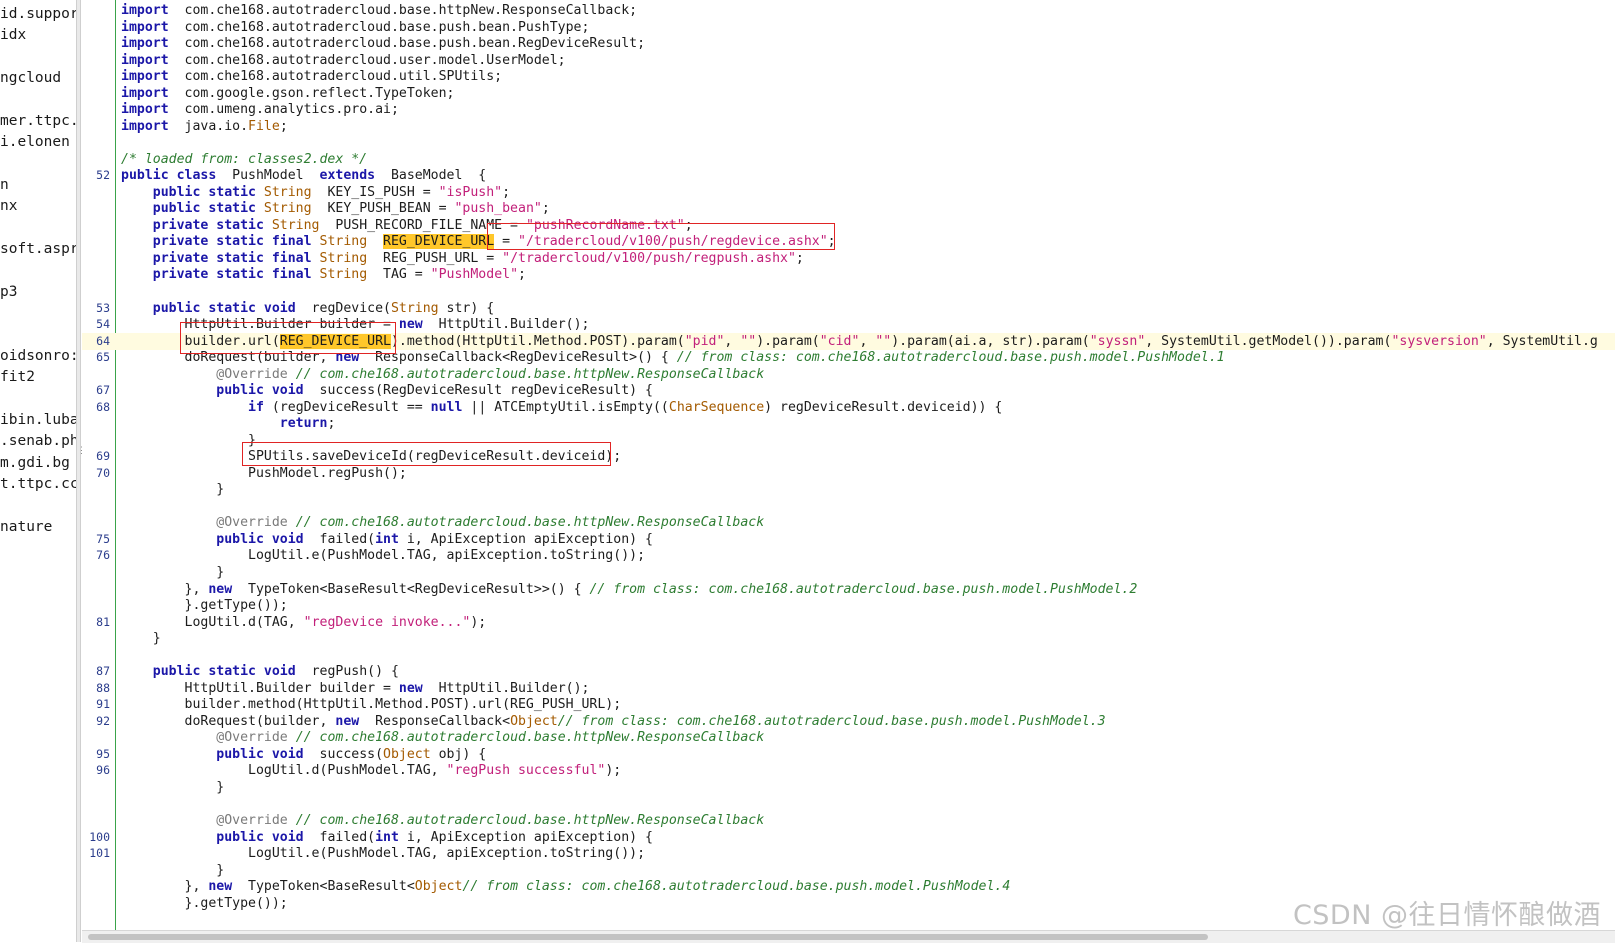 The width and height of the screenshot is (1615, 943). What do you see at coordinates (8, 206) in the screenshot?
I see `tree-item: nx` at bounding box center [8, 206].